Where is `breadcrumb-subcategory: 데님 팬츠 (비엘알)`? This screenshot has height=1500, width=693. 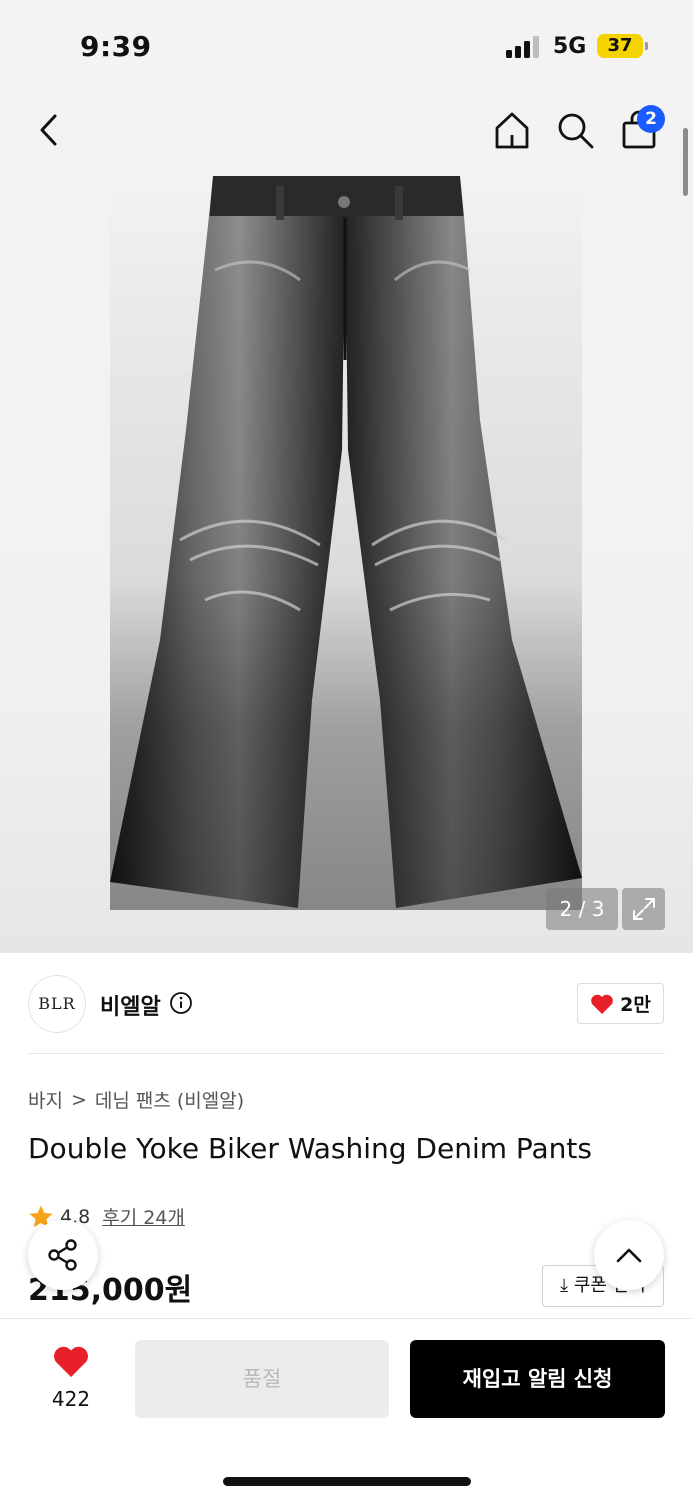
breadcrumb-subcategory: 데님 팬츠 (비엘알) is located at coordinates (169, 1099).